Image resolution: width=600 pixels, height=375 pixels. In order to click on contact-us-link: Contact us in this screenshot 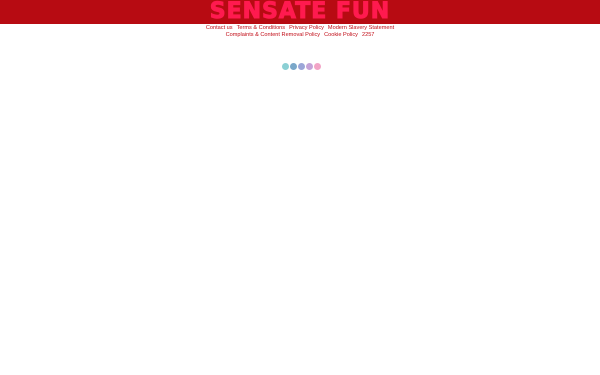, I will do `click(219, 28)`.